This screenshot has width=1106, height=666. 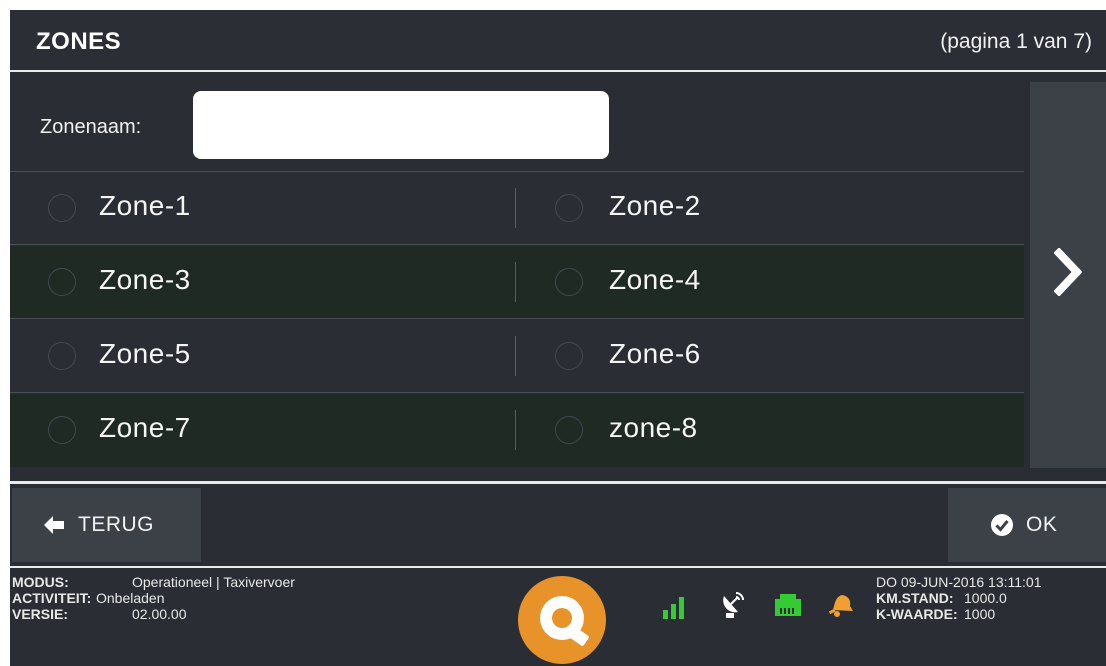 I want to click on status-value: 02.00.00, so click(x=159, y=614).